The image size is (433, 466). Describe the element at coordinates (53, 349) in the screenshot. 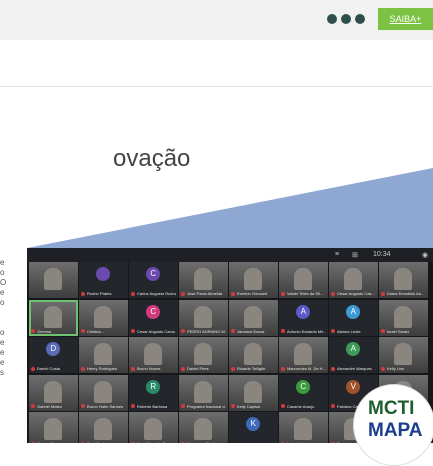

I see `participant-avatar: D` at that location.